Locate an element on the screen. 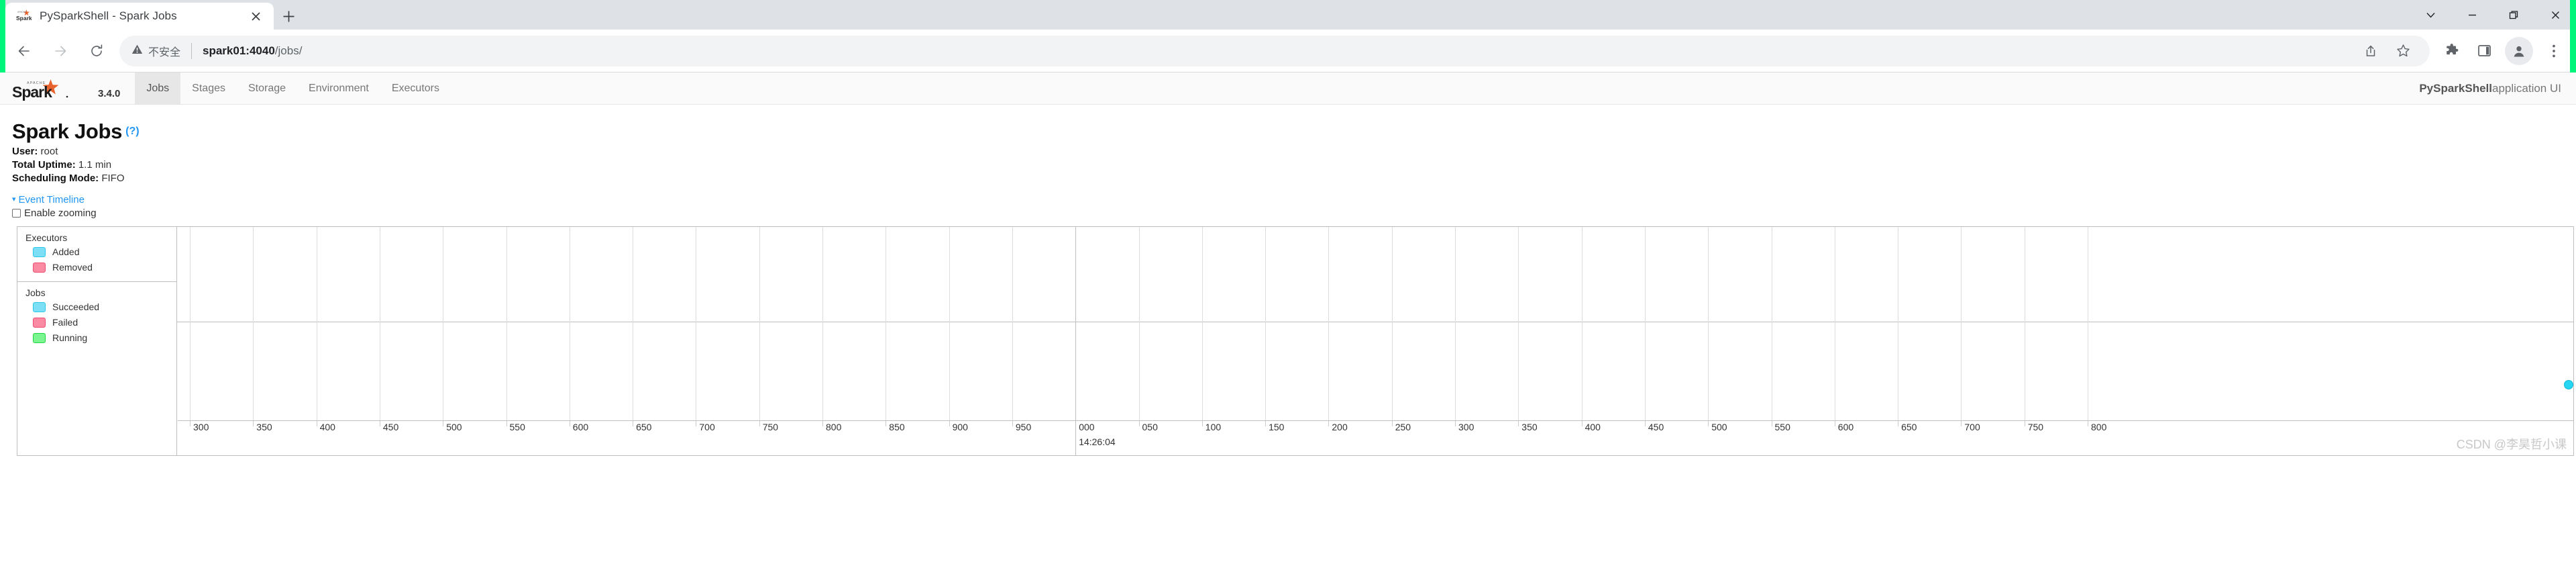 This screenshot has width=2576, height=564. extensions-puzzle-icon is located at coordinates (2451, 51).